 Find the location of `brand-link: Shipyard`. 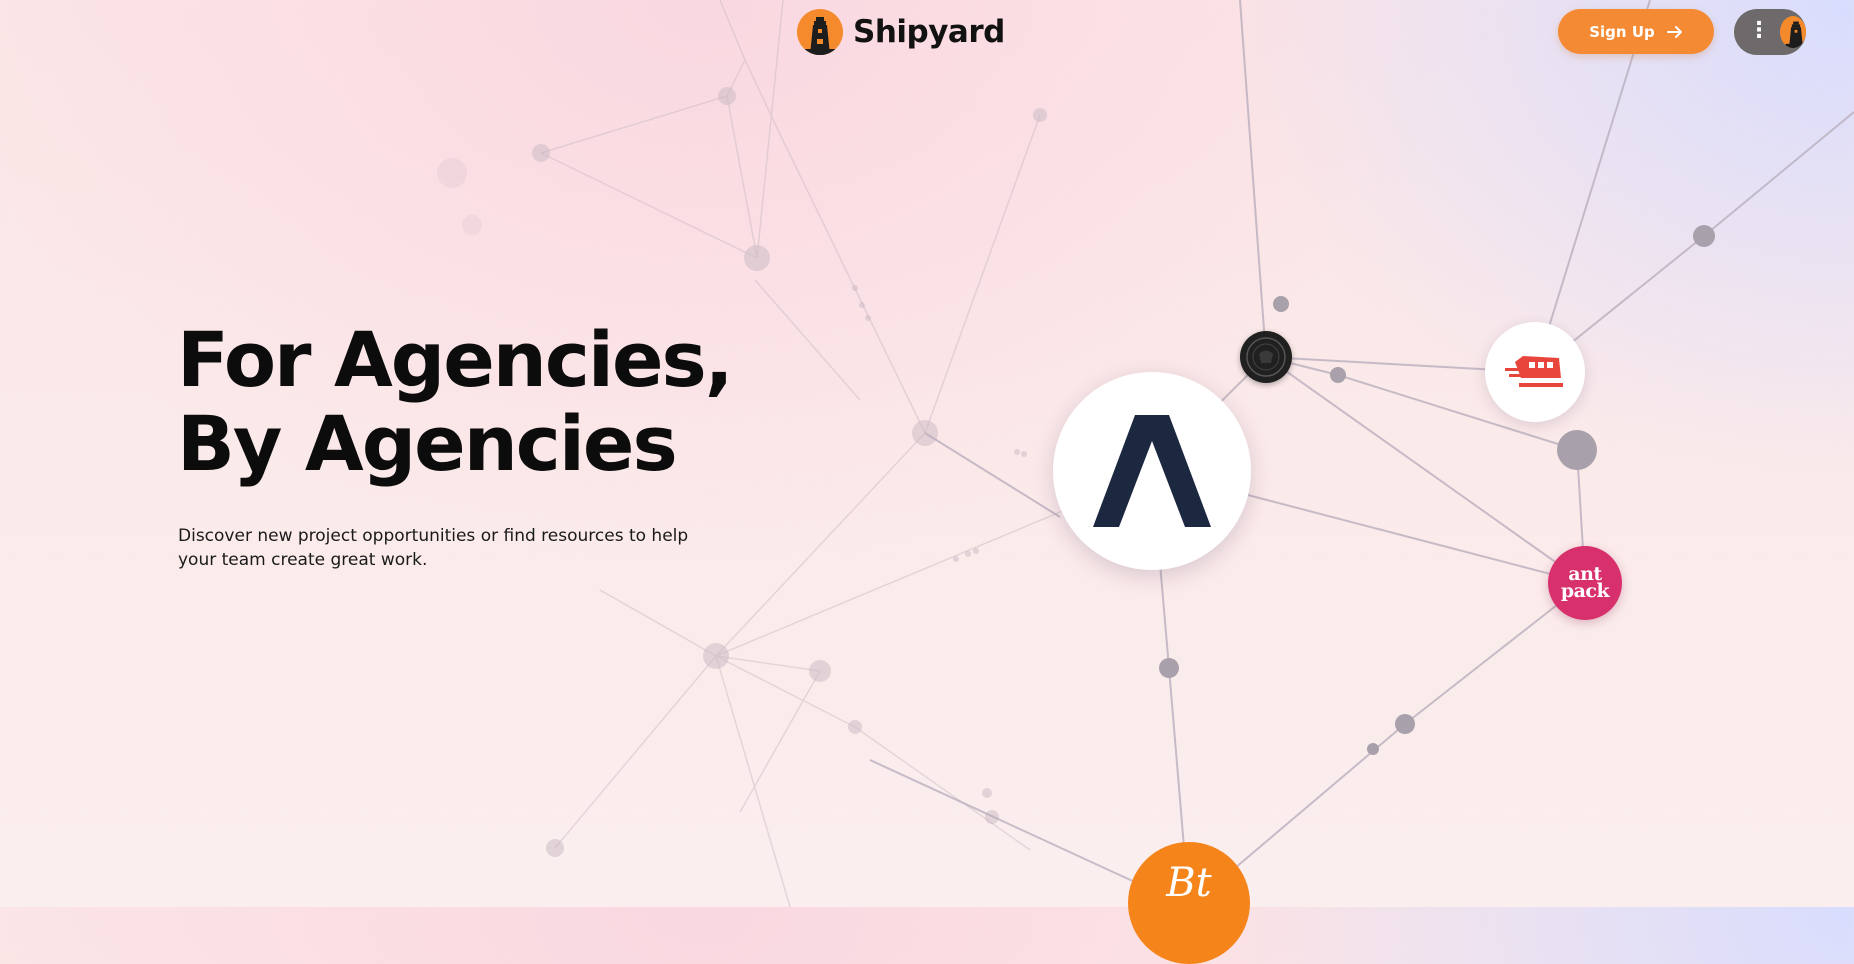

brand-link: Shipyard is located at coordinates (901, 32).